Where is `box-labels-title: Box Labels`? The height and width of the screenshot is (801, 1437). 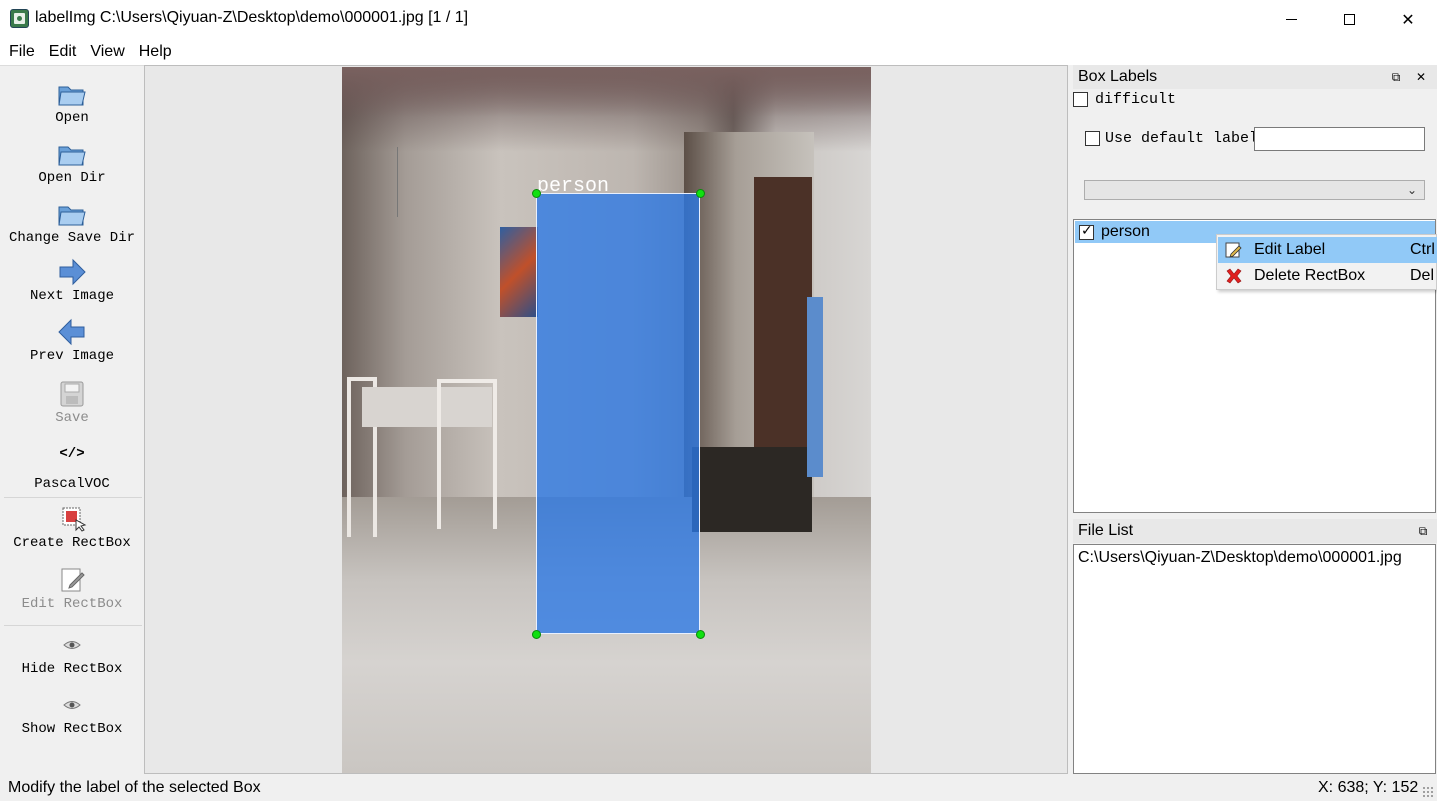 box-labels-title: Box Labels is located at coordinates (1118, 76).